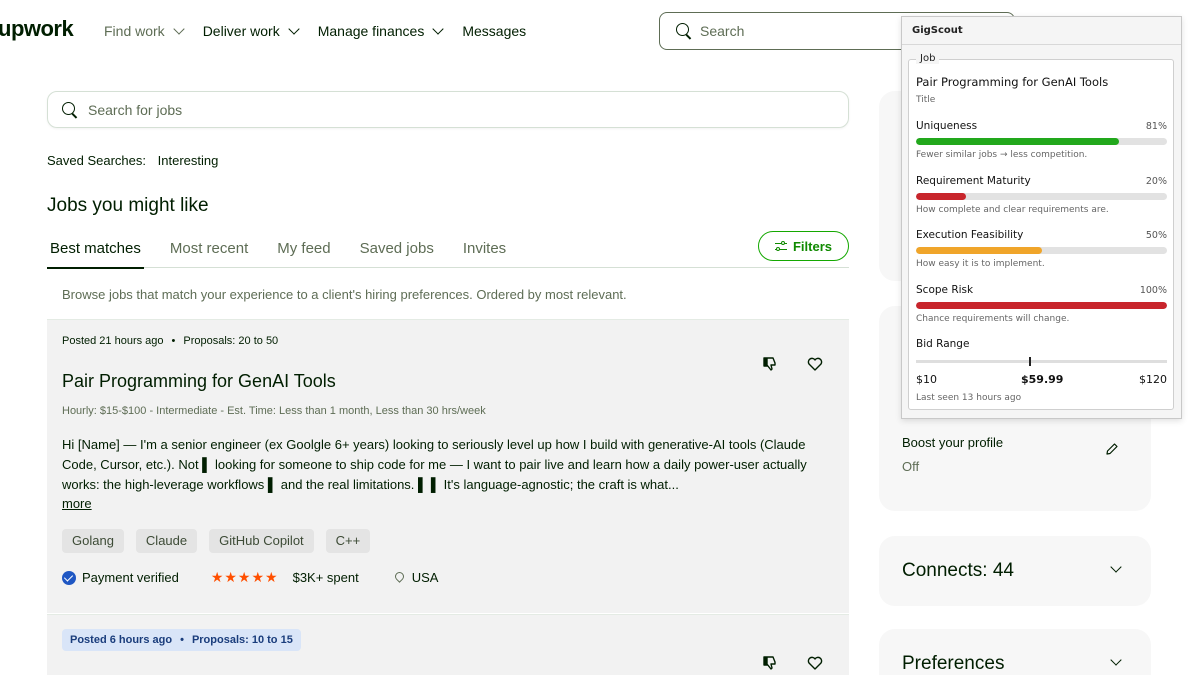  I want to click on connects-label: Connects: 44, so click(958, 570).